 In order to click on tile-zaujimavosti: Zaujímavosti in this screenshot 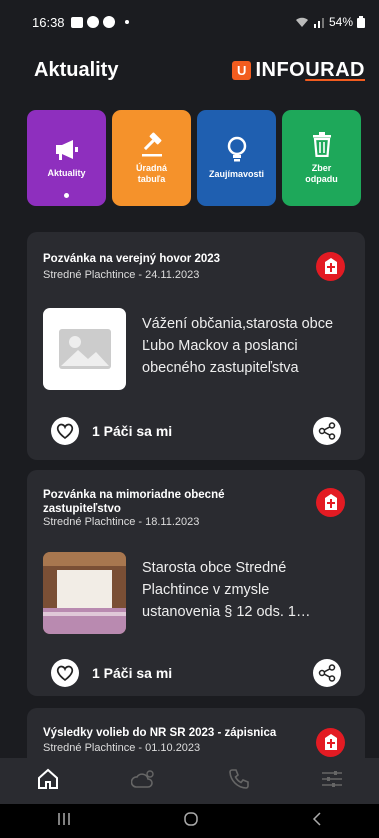, I will do `click(236, 158)`.